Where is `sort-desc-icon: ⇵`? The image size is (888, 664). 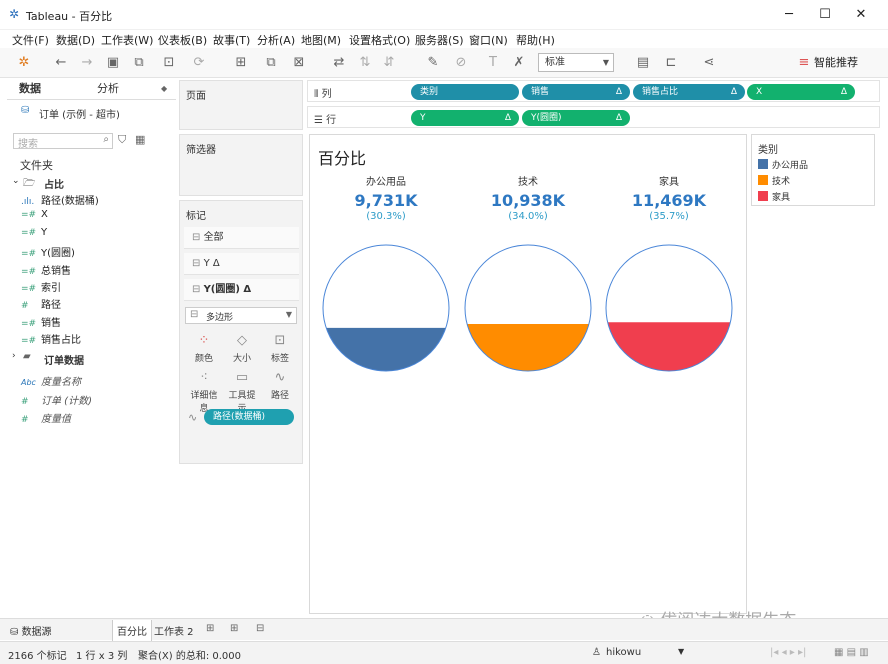 sort-desc-icon: ⇵ is located at coordinates (389, 63).